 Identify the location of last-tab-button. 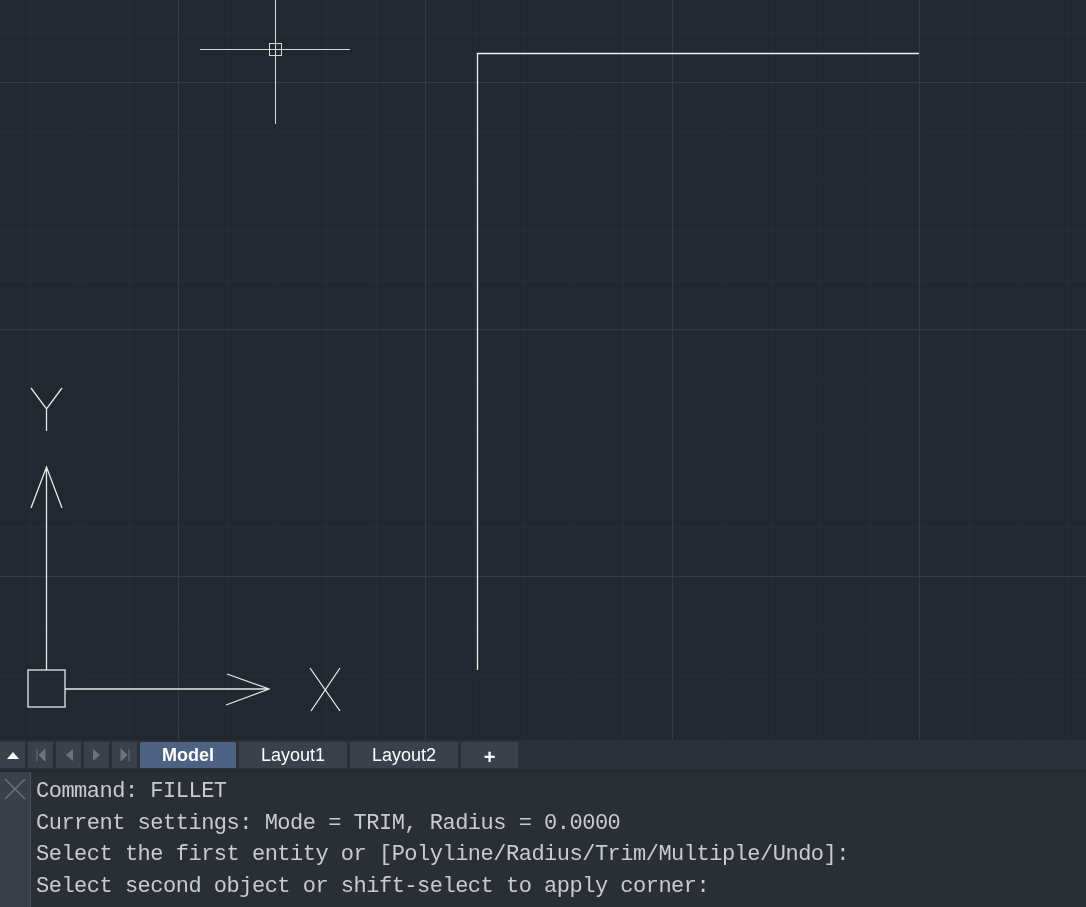
(124, 755).